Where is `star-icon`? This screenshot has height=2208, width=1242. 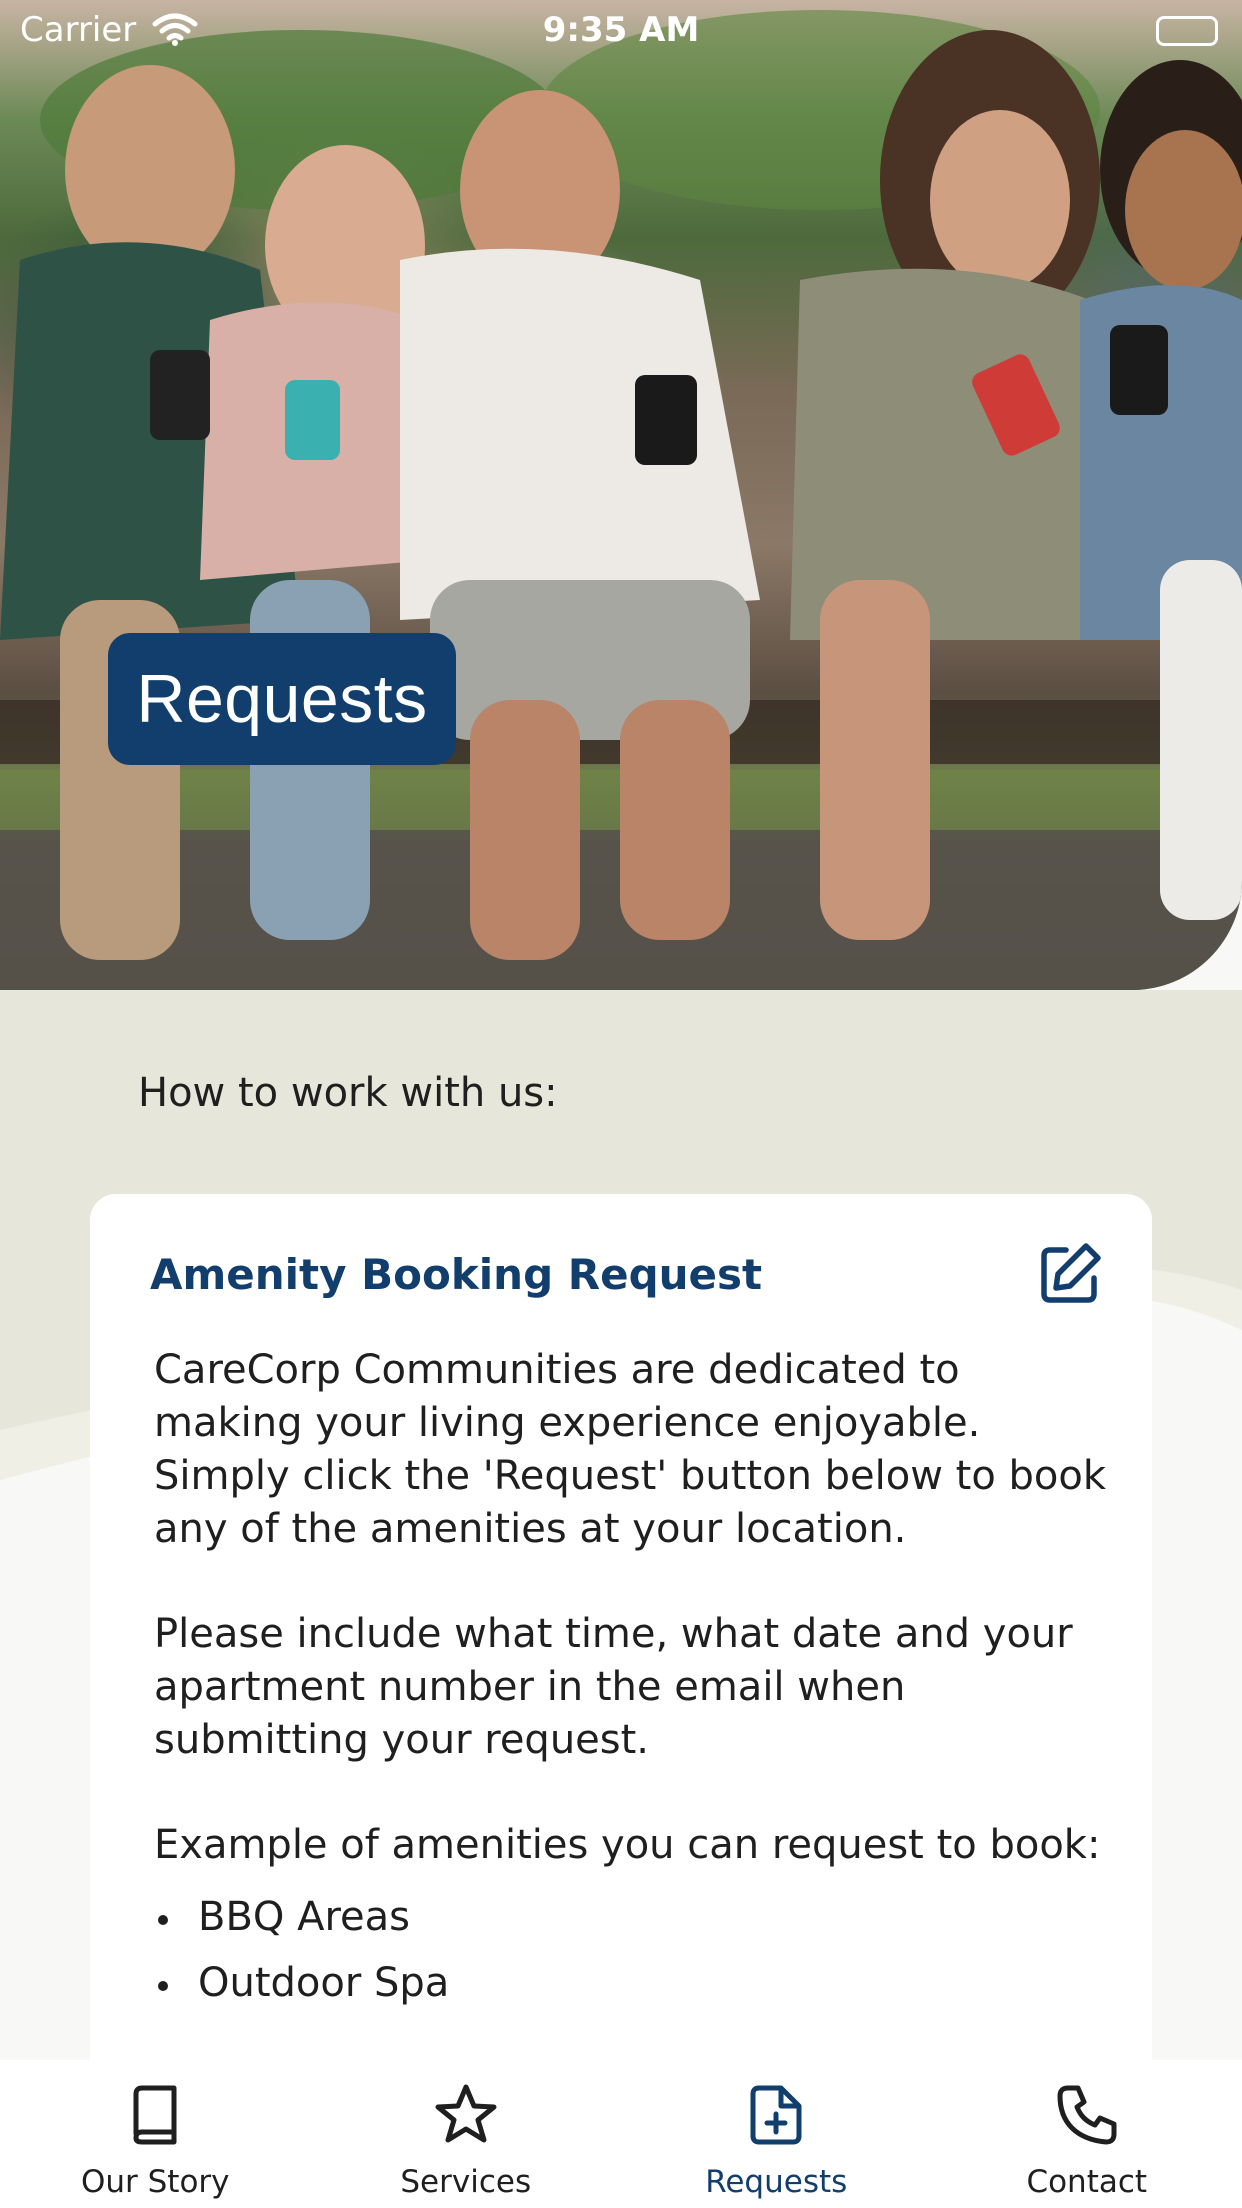 star-icon is located at coordinates (466, 2115).